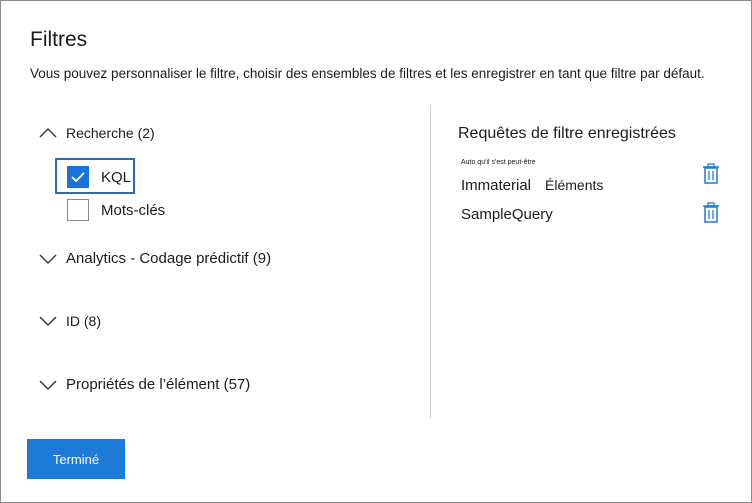  Describe the element at coordinates (430, 262) in the screenshot. I see `column-divider` at that location.